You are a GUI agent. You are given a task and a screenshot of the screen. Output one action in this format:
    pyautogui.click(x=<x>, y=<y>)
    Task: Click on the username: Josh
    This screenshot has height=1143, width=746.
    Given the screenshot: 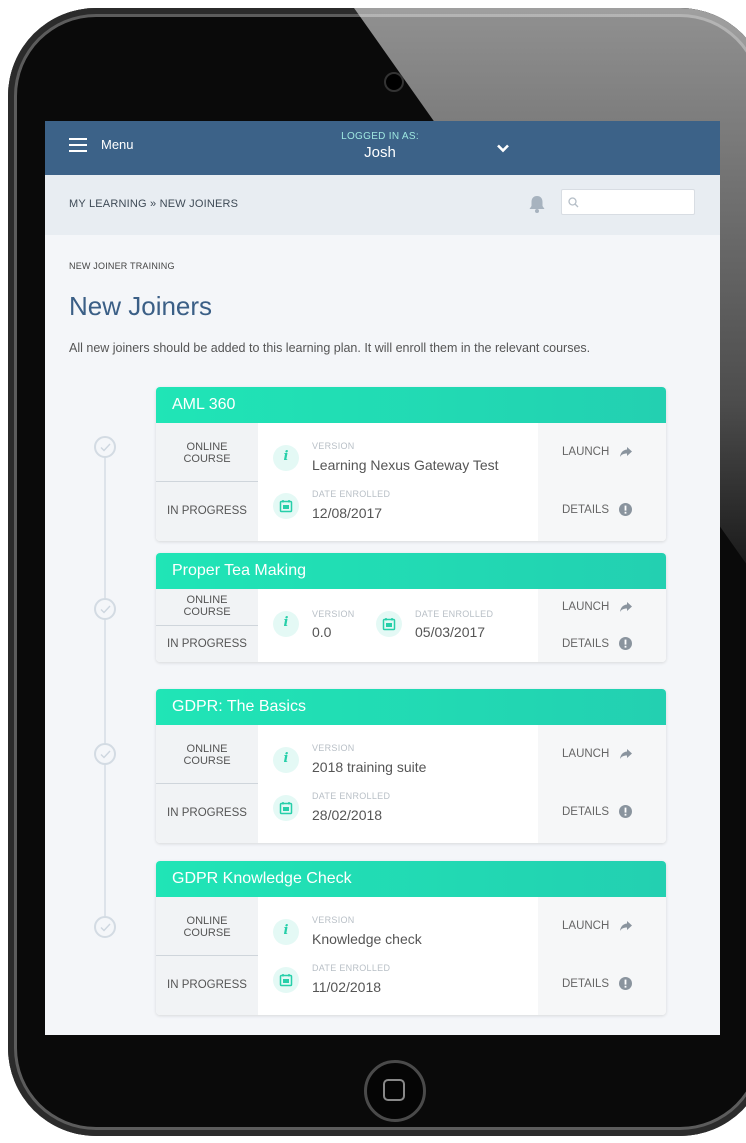 What is the action you would take?
    pyautogui.click(x=380, y=152)
    